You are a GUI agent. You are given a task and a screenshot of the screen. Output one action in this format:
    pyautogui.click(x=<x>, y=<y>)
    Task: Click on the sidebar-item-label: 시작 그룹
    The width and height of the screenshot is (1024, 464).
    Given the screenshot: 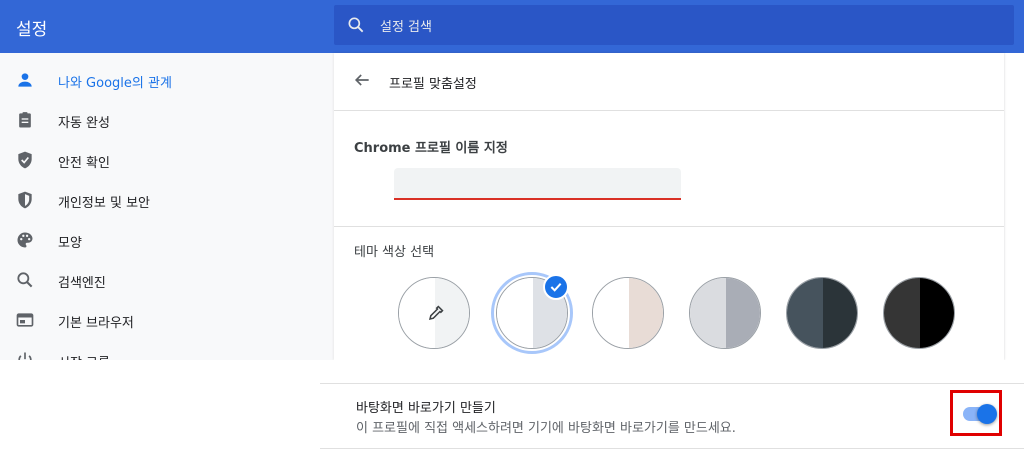 What is the action you would take?
    pyautogui.click(x=84, y=356)
    